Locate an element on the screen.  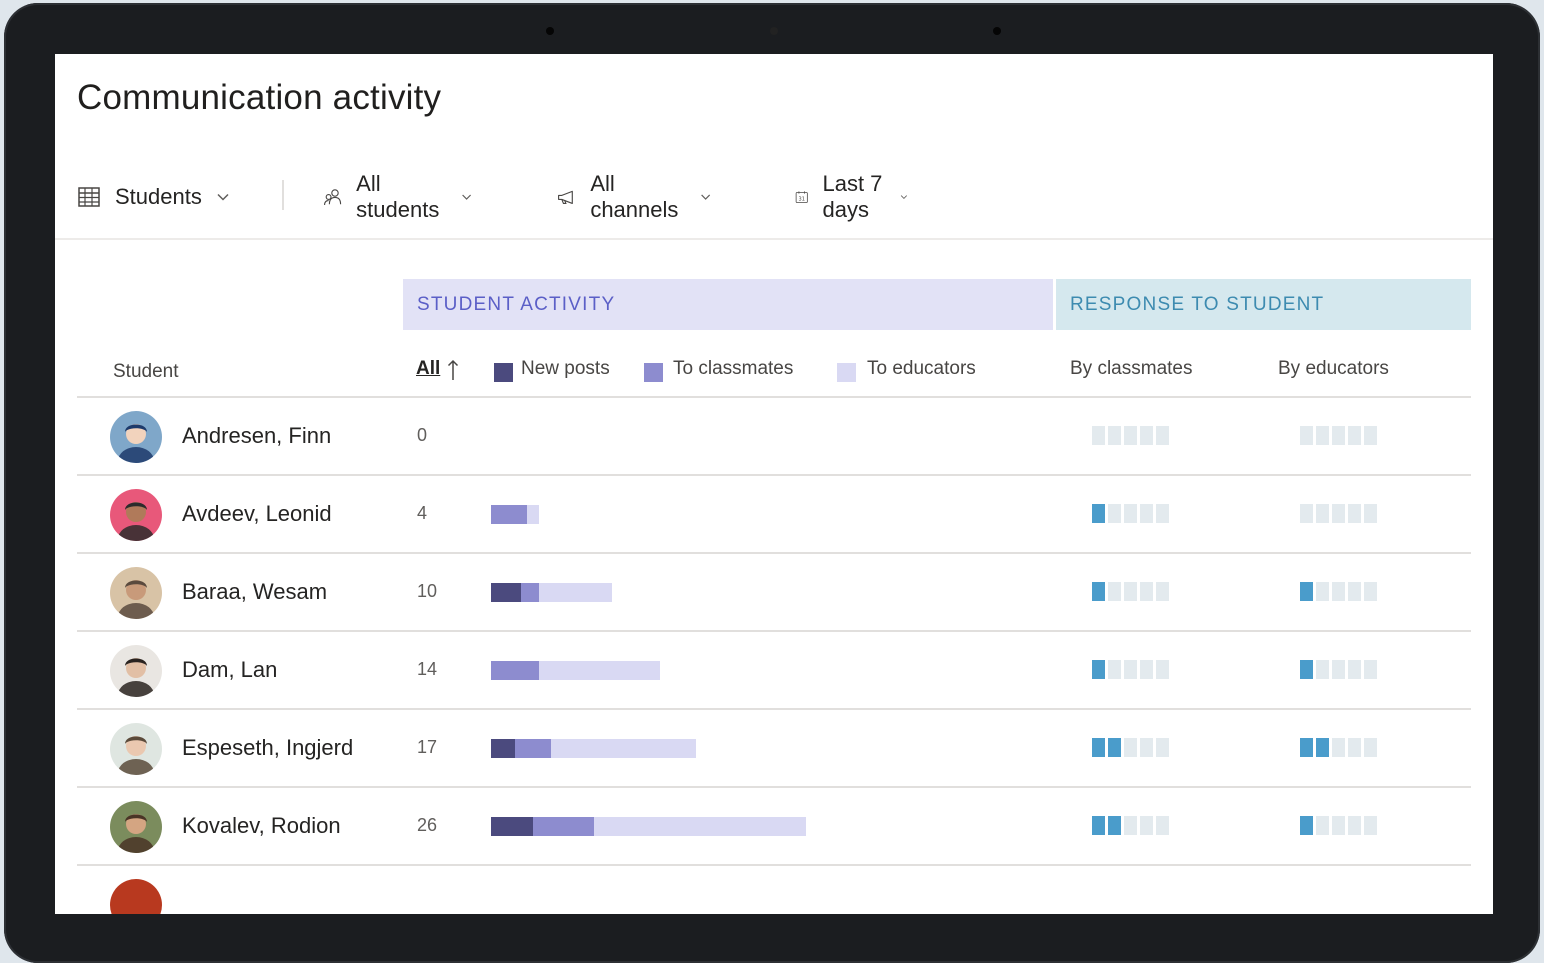
channels-dropdown-label: All channels is located at coordinates (634, 196).